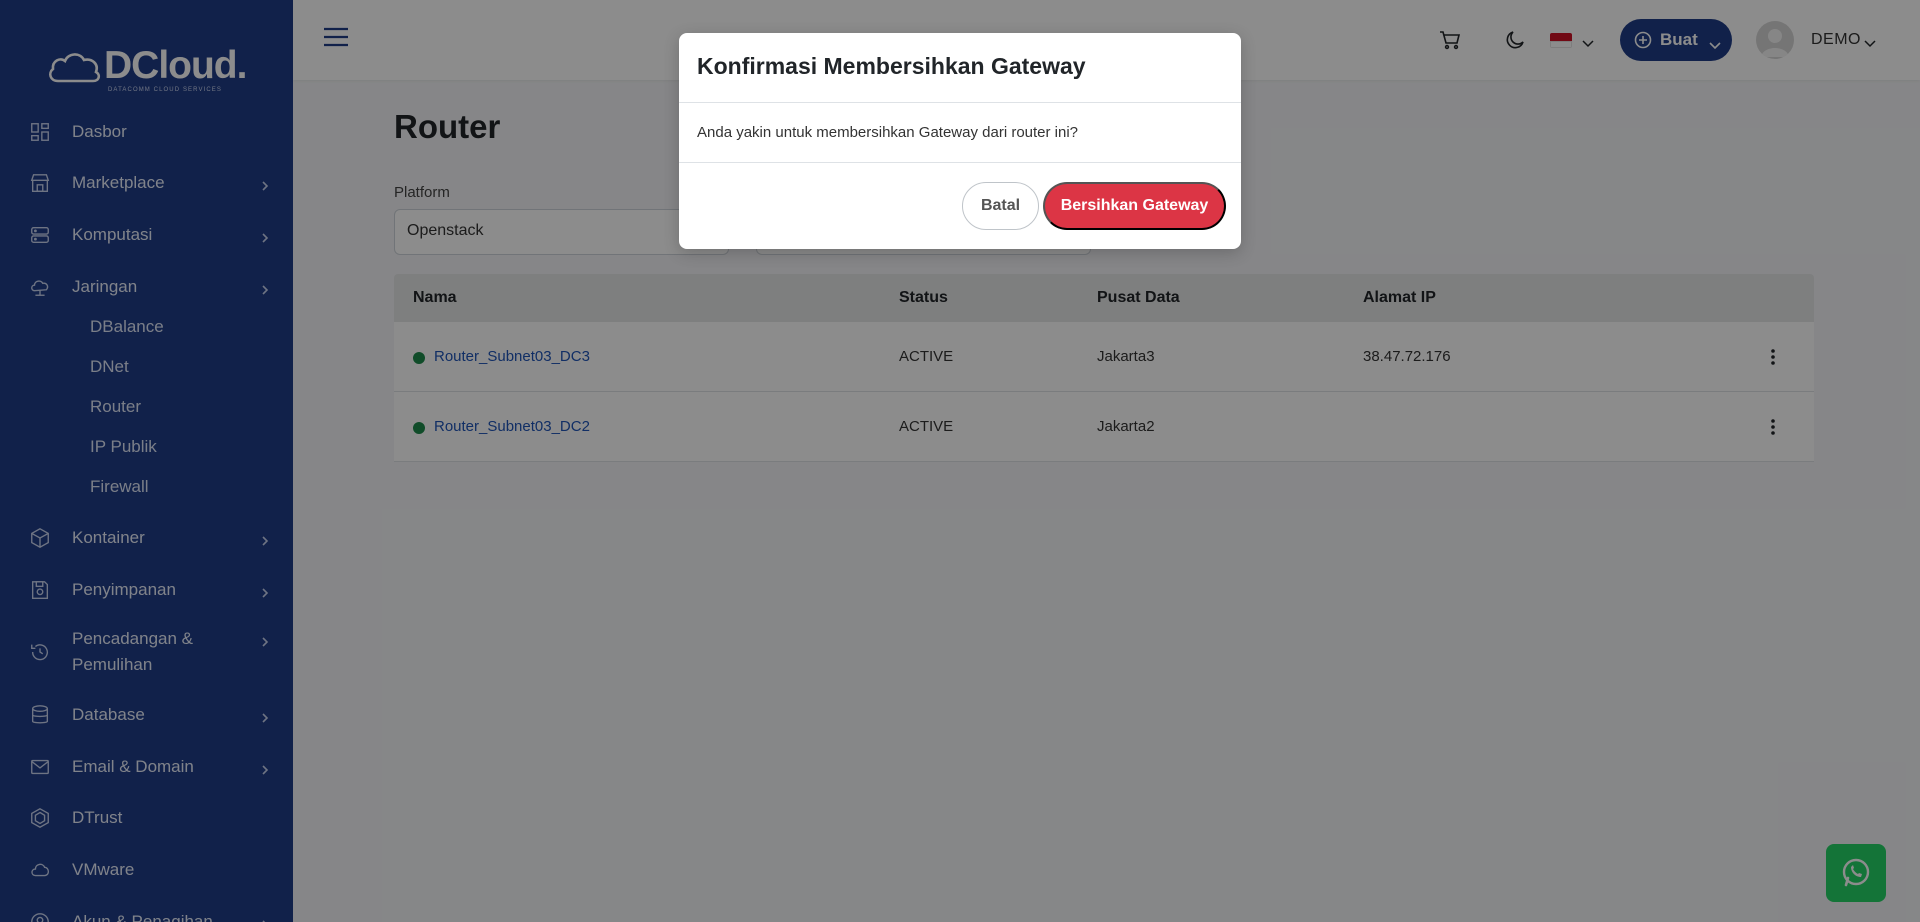  What do you see at coordinates (1000, 206) in the screenshot?
I see `cancel-button: Batal` at bounding box center [1000, 206].